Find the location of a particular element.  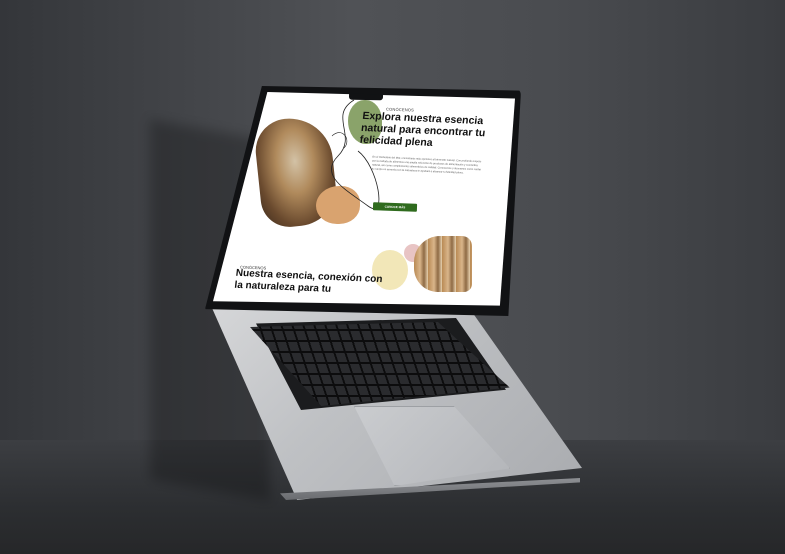

conoce-mas-button: CONOCE MÁS is located at coordinates (395, 207).